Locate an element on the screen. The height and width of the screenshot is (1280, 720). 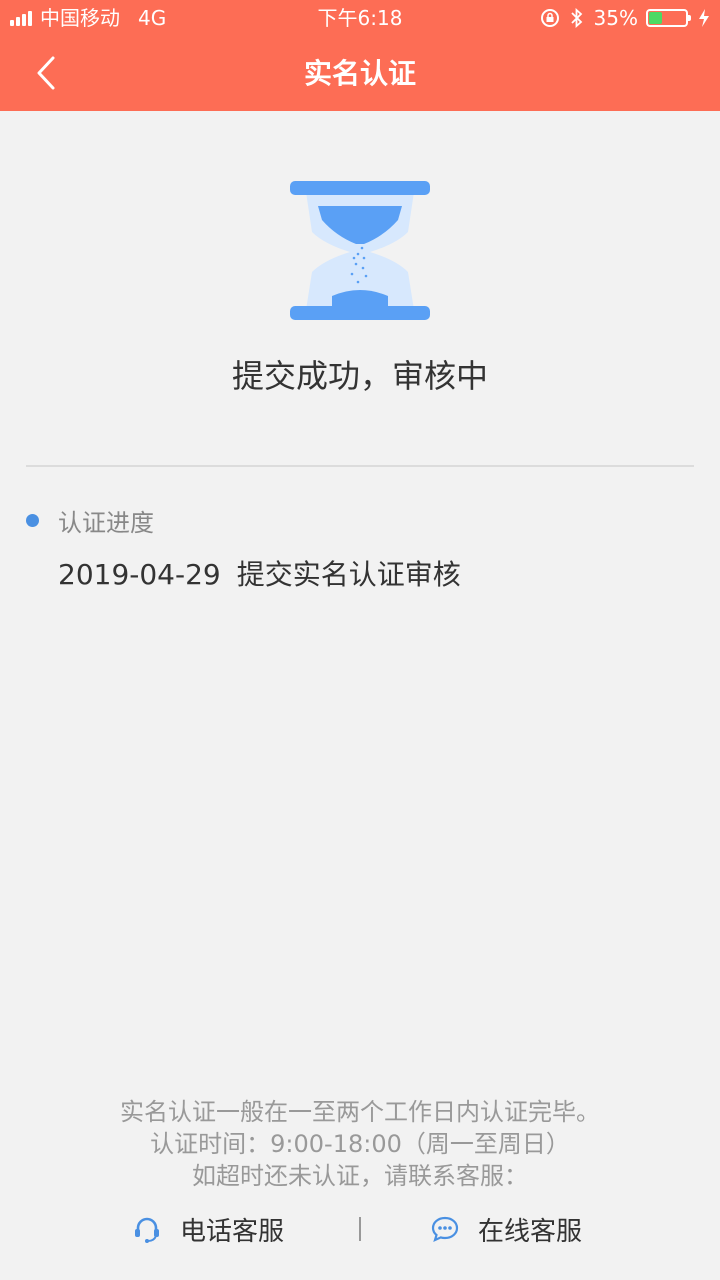
phone-service-label: 电话客服 is located at coordinates (232, 1231).